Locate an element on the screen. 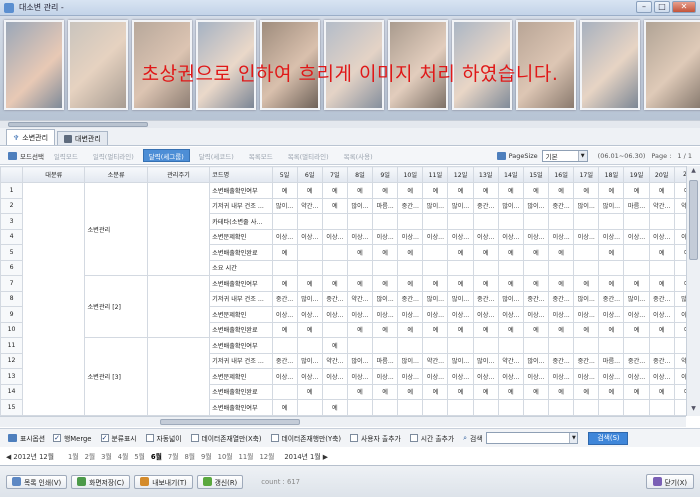 This screenshot has height=497, width=700. option-checkbox: 사용자 출추가 is located at coordinates (375, 438).